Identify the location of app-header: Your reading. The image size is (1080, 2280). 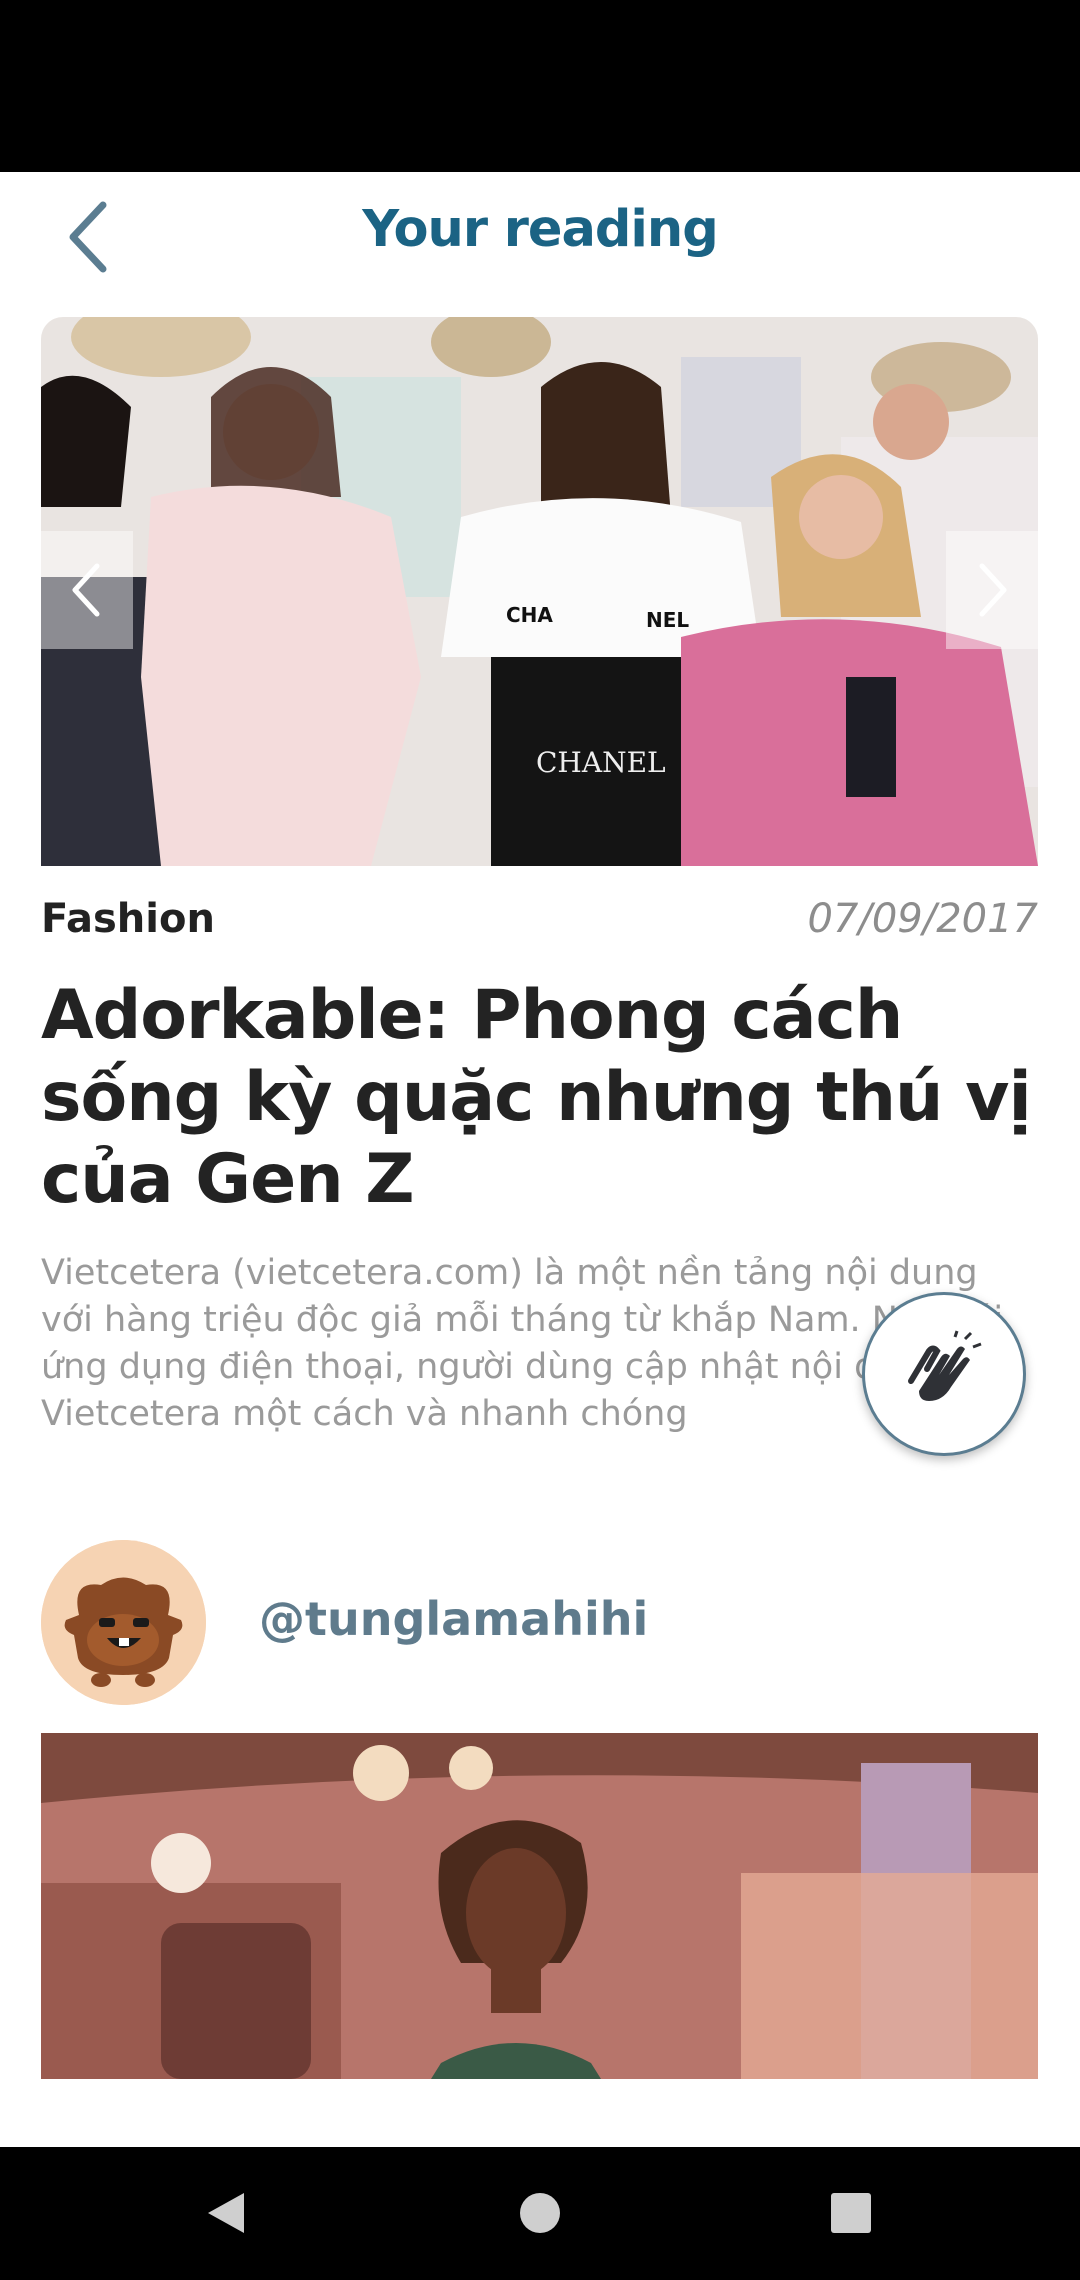
(540, 232).